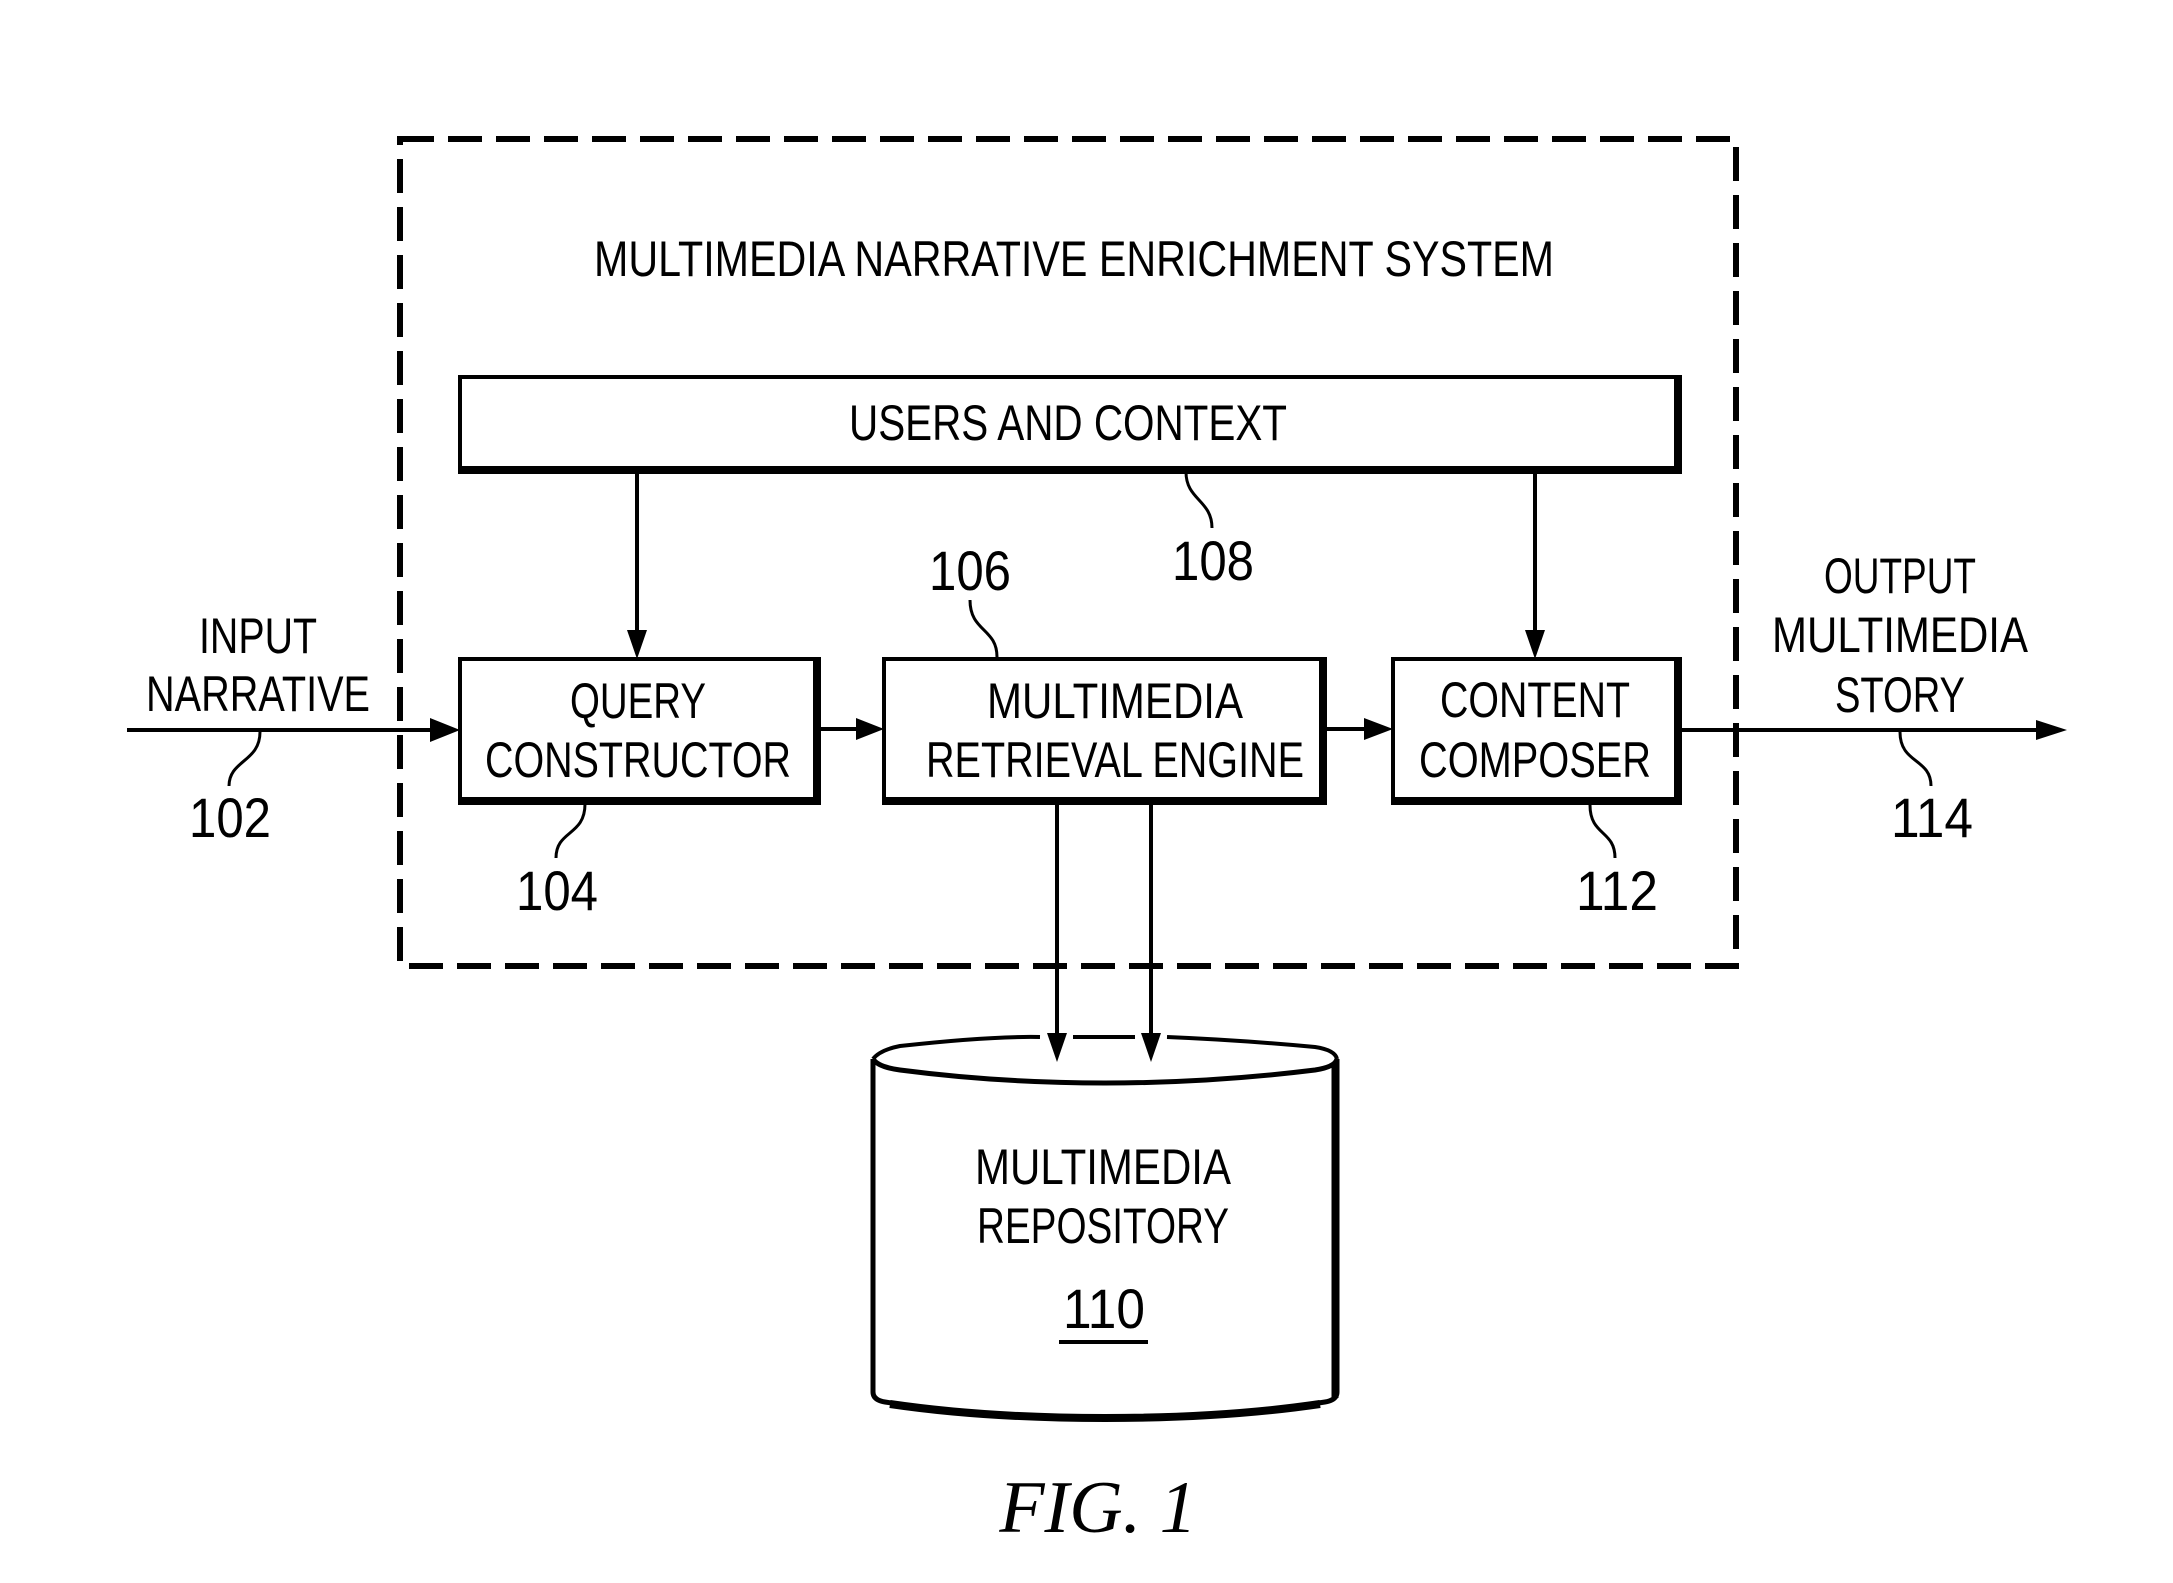  What do you see at coordinates (258, 694) in the screenshot?
I see `input-label-line2: NARRATIVE` at bounding box center [258, 694].